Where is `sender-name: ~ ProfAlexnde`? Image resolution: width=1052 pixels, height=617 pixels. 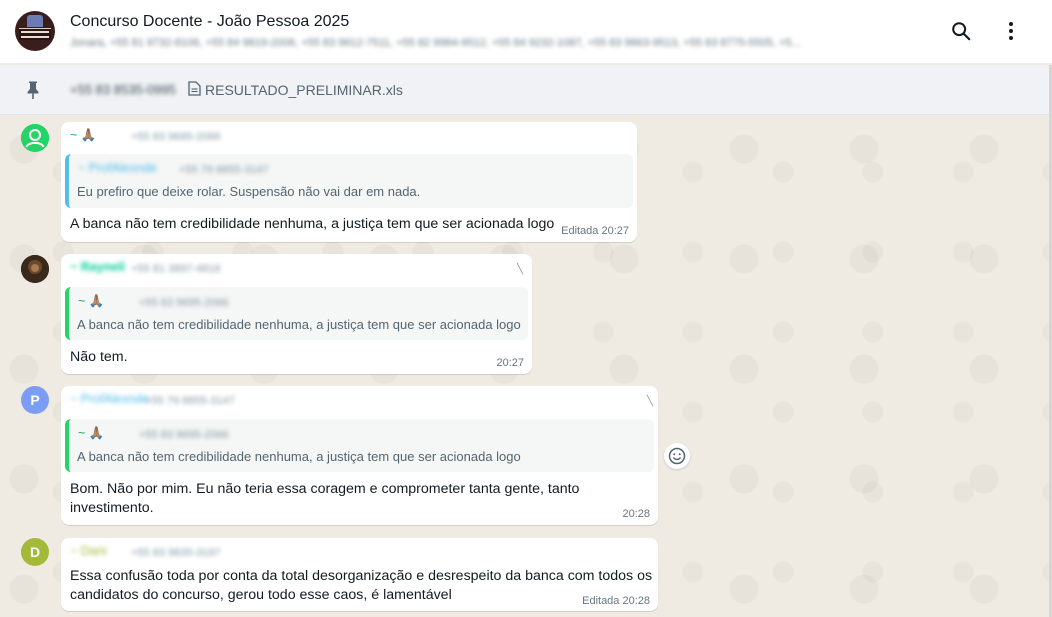
sender-name: ~ ProfAlexnde is located at coordinates (109, 399).